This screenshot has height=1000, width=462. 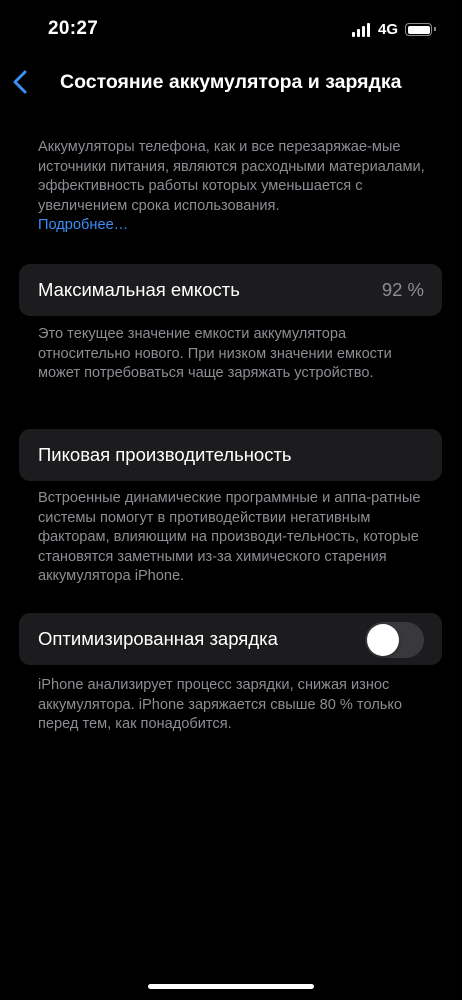 I want to click on toggle-knob, so click(x=383, y=640).